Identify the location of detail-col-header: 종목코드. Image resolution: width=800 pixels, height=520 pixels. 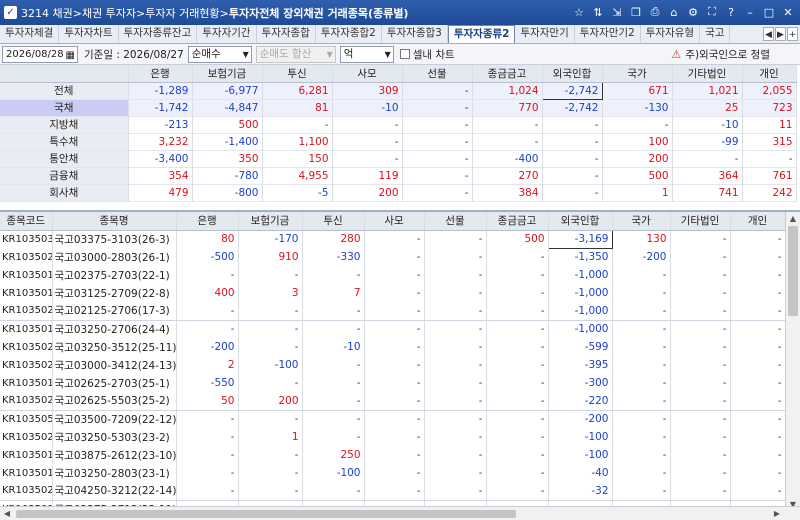
(26, 221).